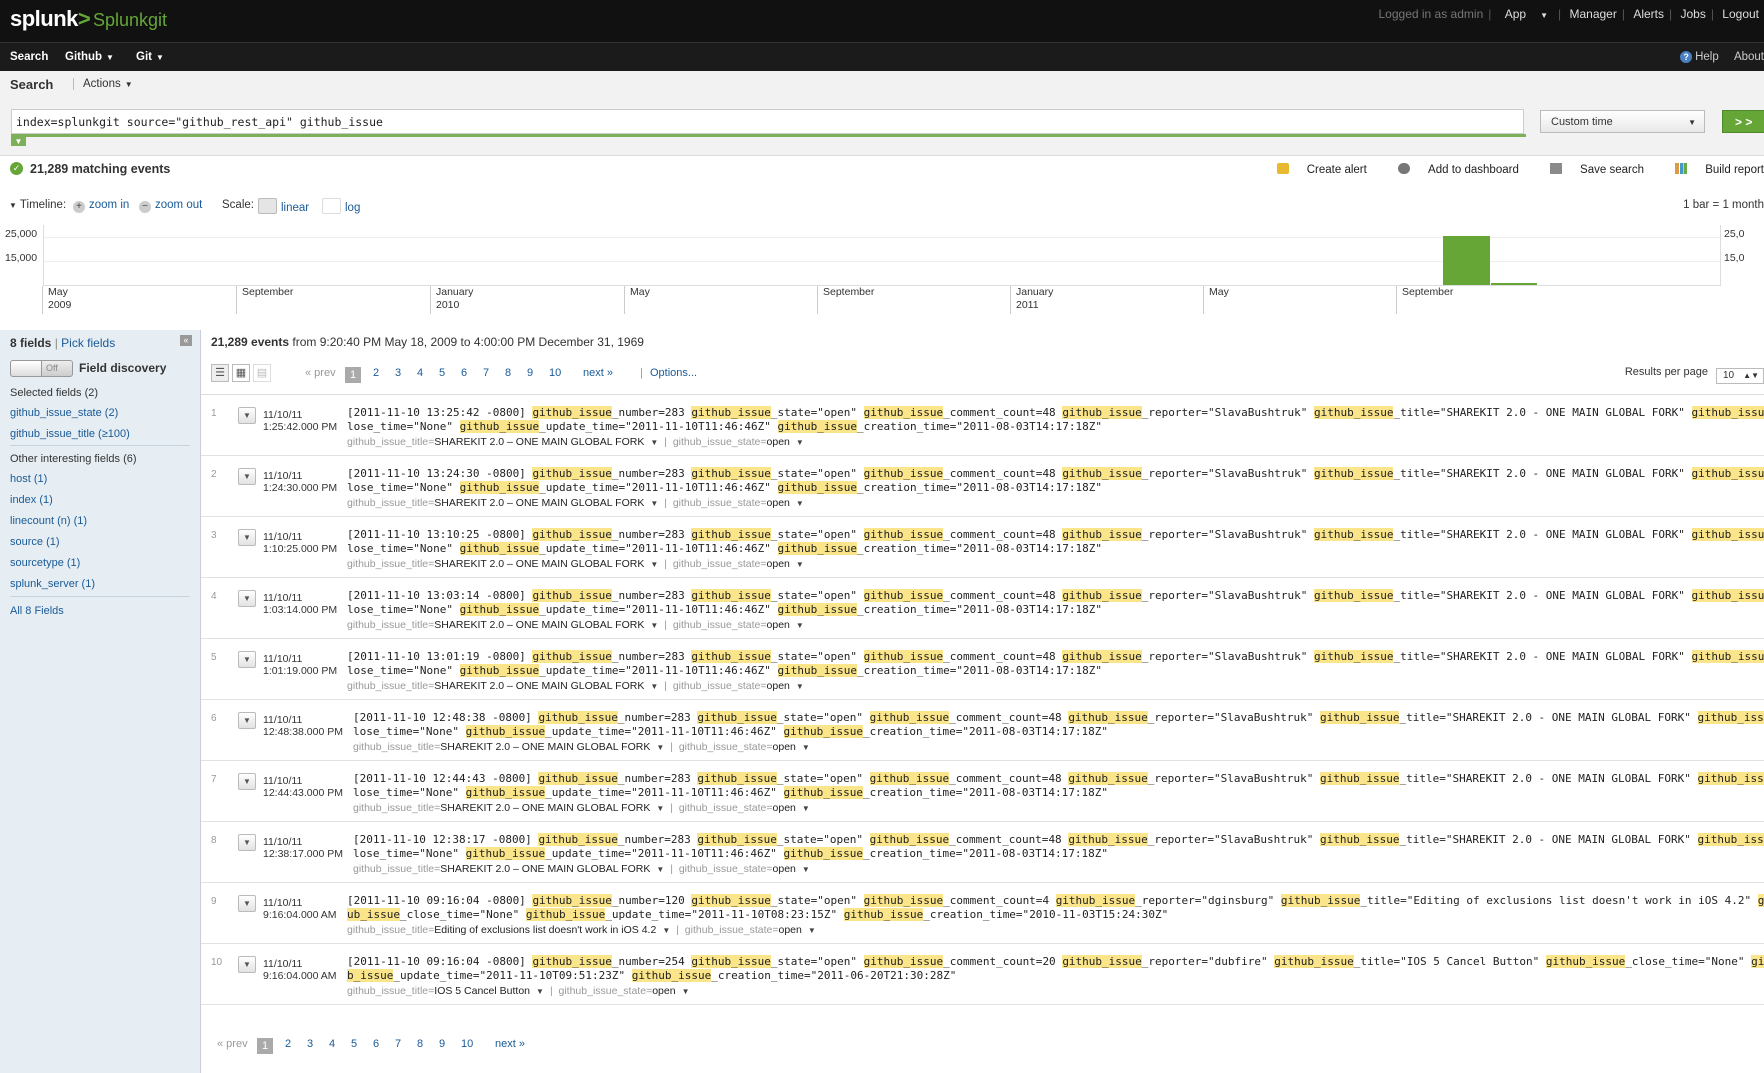  What do you see at coordinates (48, 521) in the screenshot?
I see `field-linecount: linecount (n) (1)` at bounding box center [48, 521].